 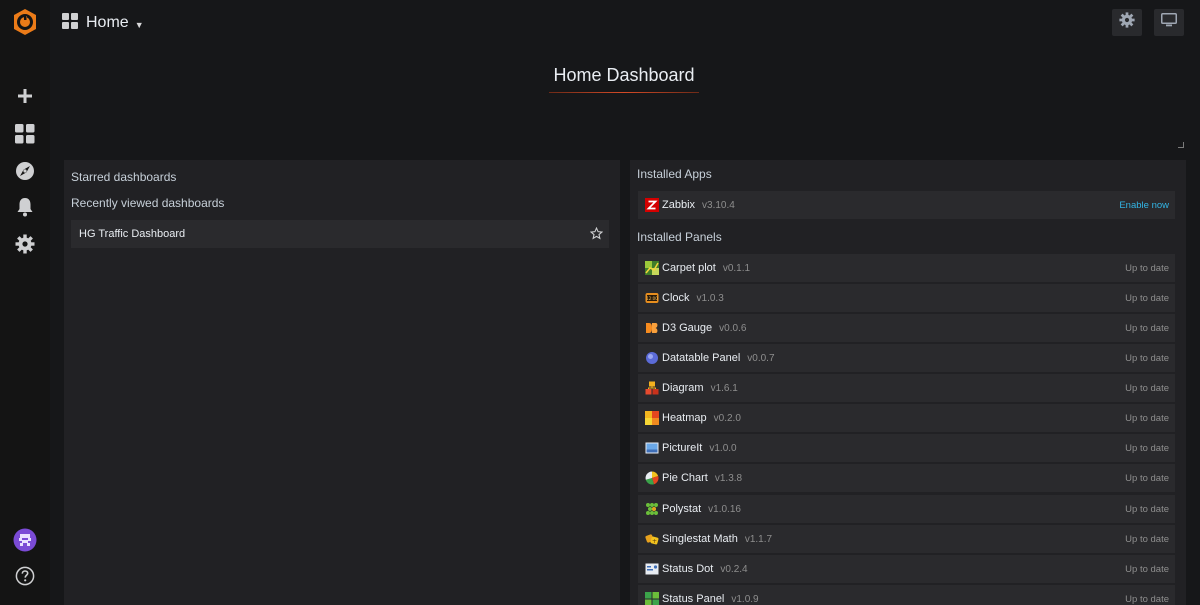 What do you see at coordinates (758, 539) in the screenshot?
I see `plugin-version: v1.1.7` at bounding box center [758, 539].